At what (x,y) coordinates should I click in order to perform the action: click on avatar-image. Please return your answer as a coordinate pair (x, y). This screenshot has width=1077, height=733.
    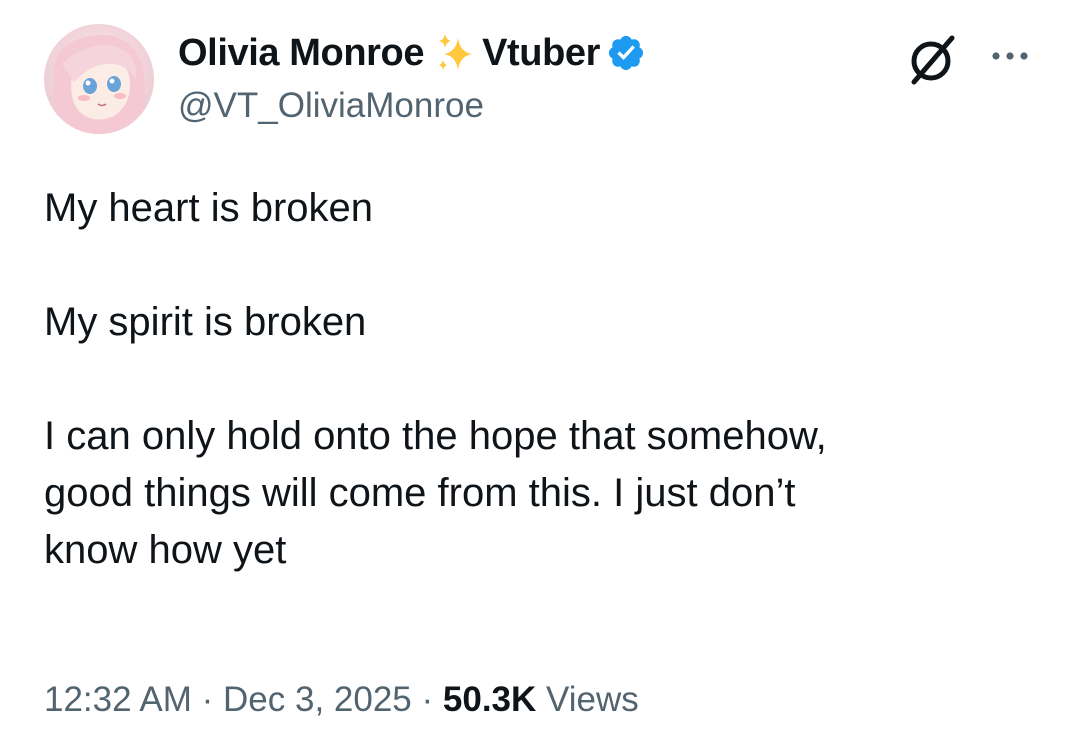
    Looking at the image, I should click on (99, 79).